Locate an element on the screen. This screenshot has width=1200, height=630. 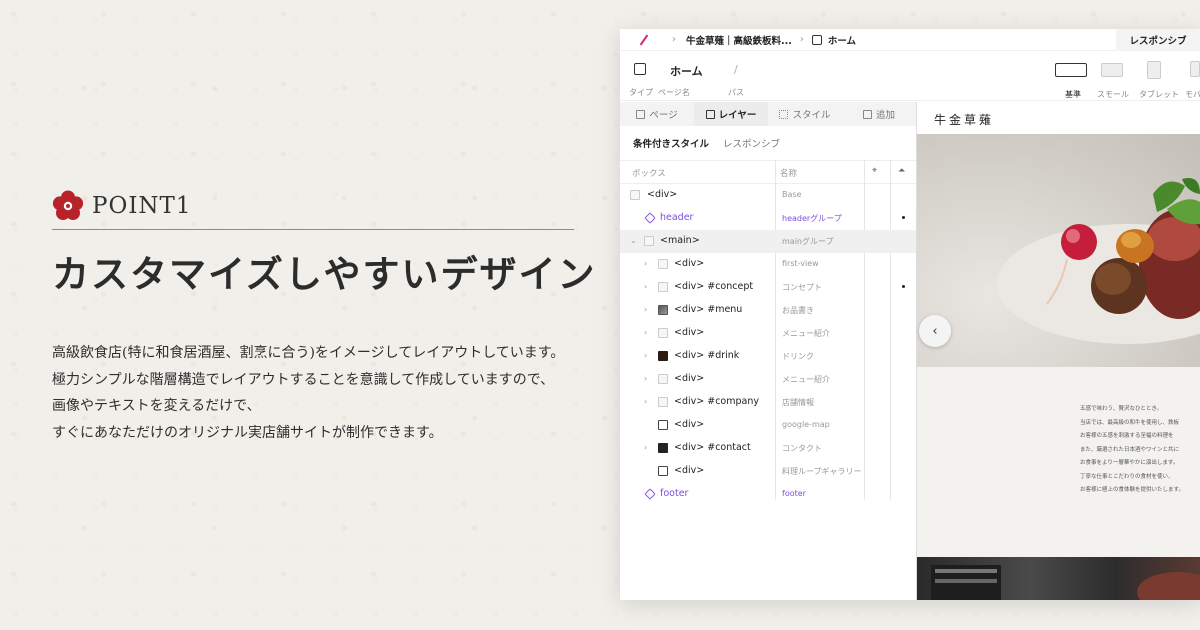
tab-label: レイヤー is located at coordinates (737, 115).